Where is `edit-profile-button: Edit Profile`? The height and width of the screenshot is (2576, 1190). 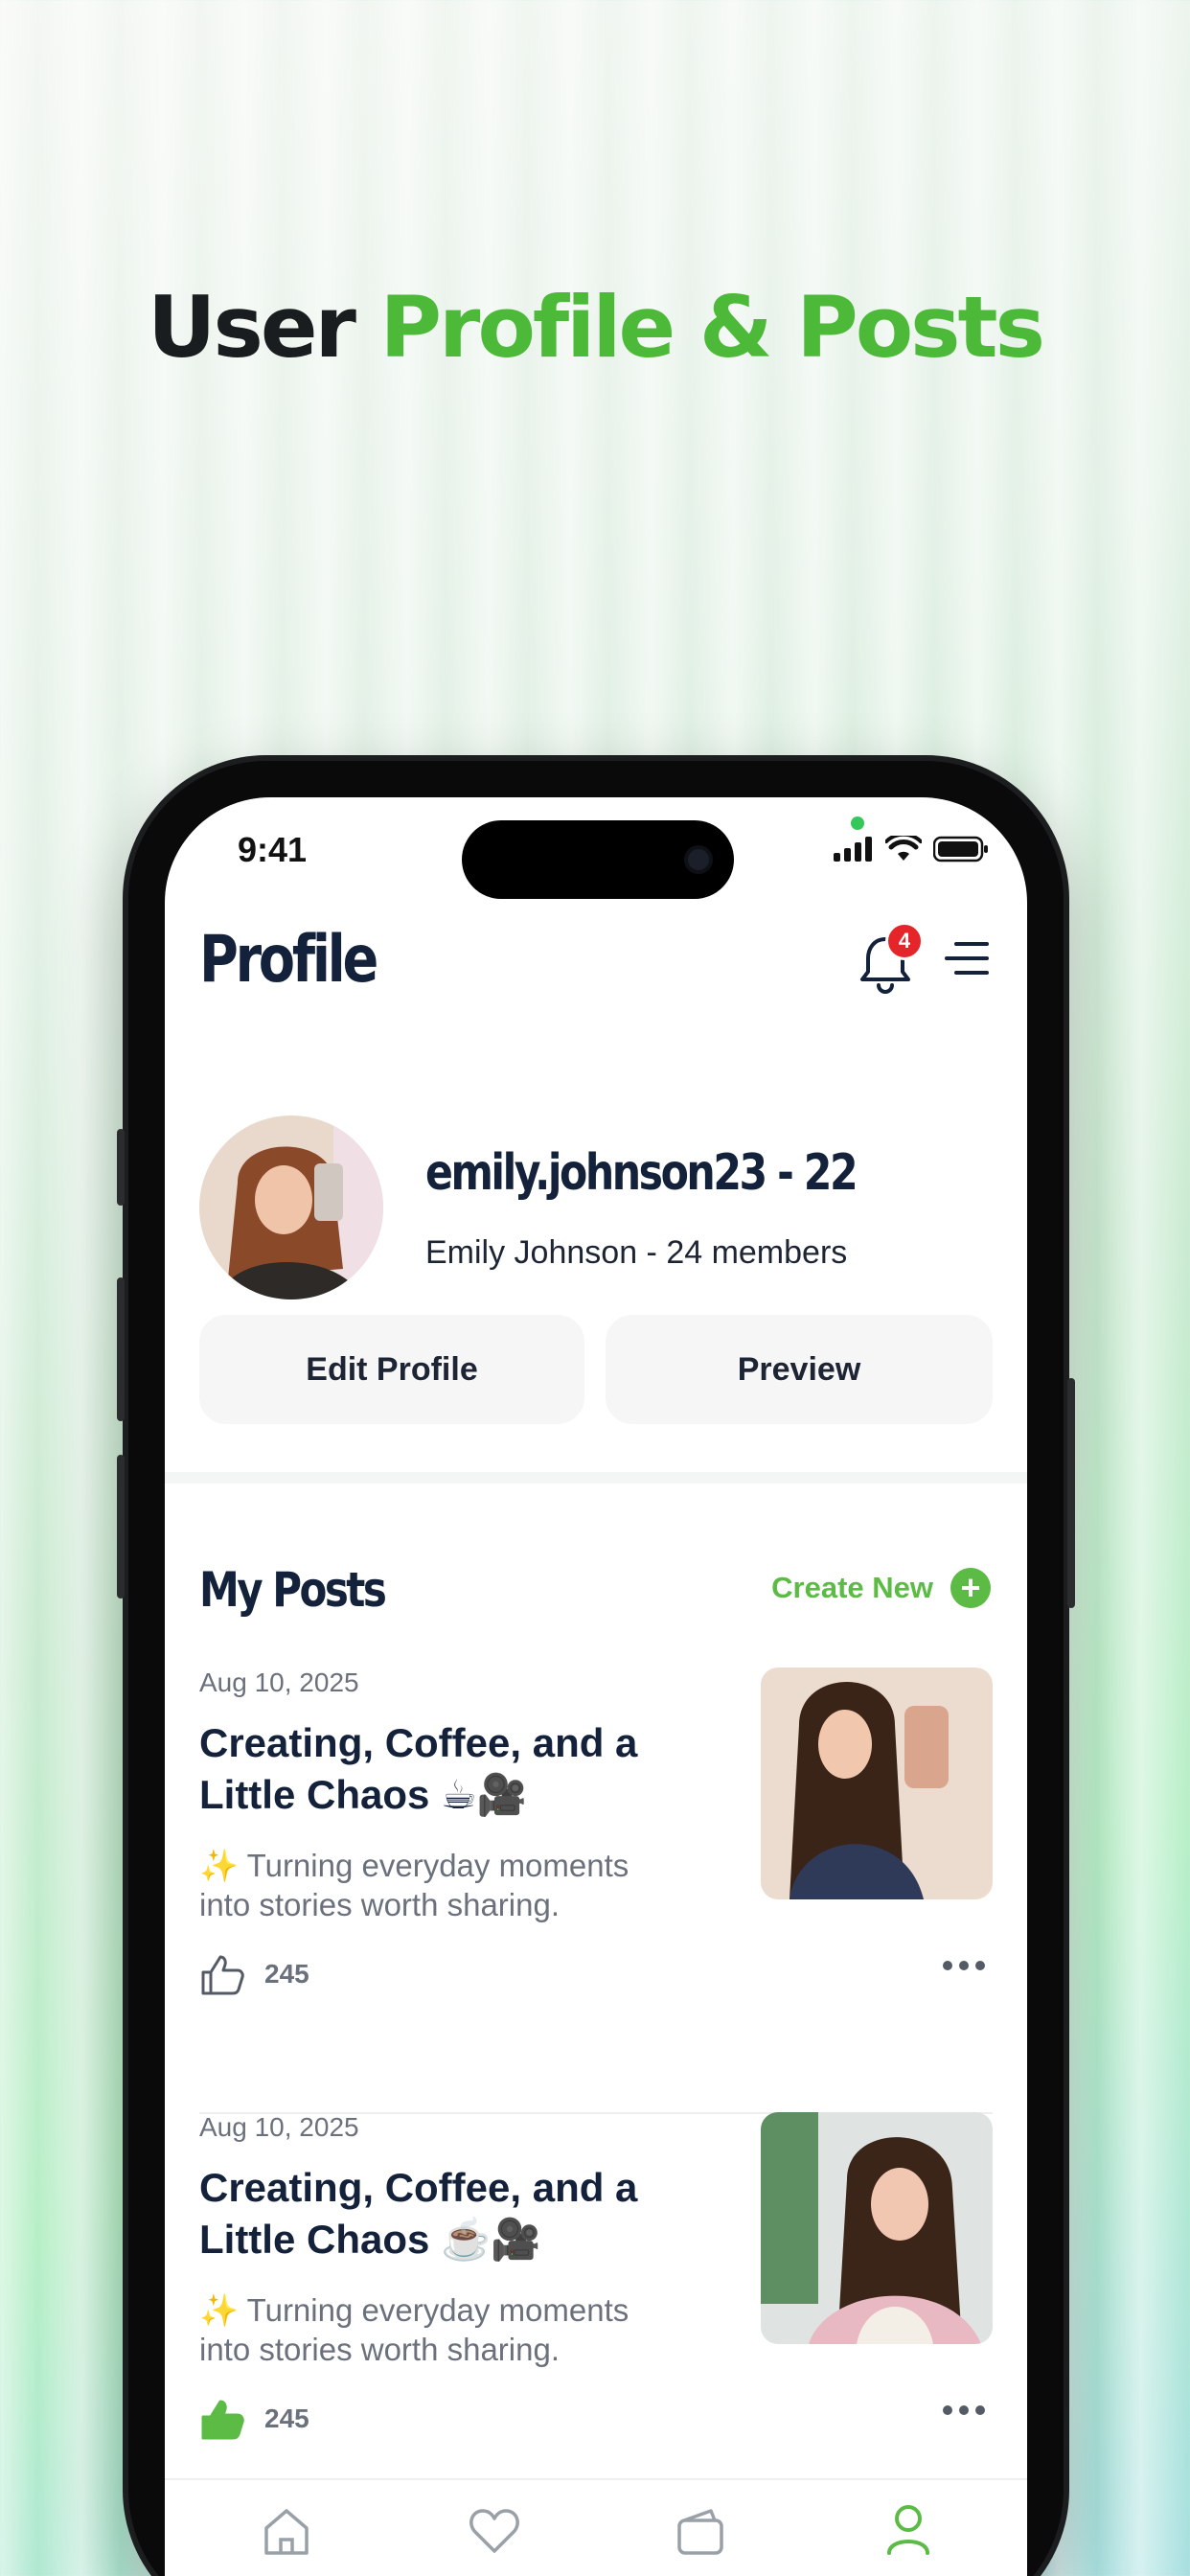
edit-profile-button: Edit Profile is located at coordinates (391, 1369).